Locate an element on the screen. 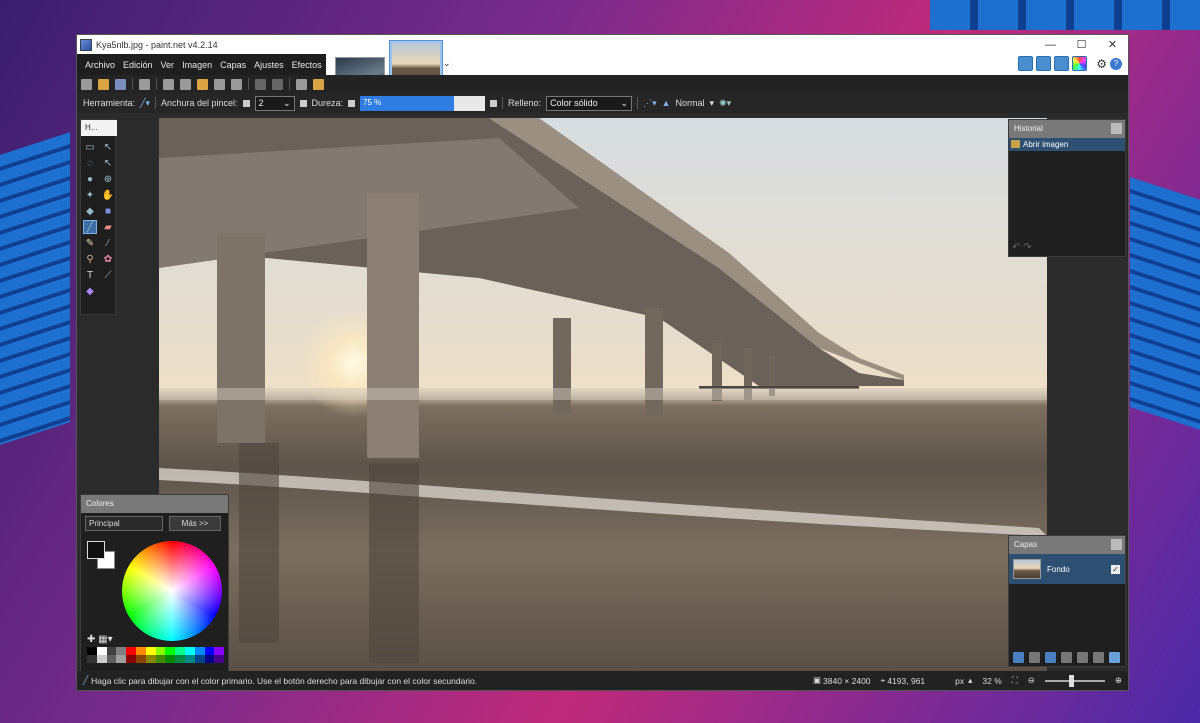 This screenshot has height=723, width=1200. redo-arrow-icon: ↷ is located at coordinates (1027, 247).